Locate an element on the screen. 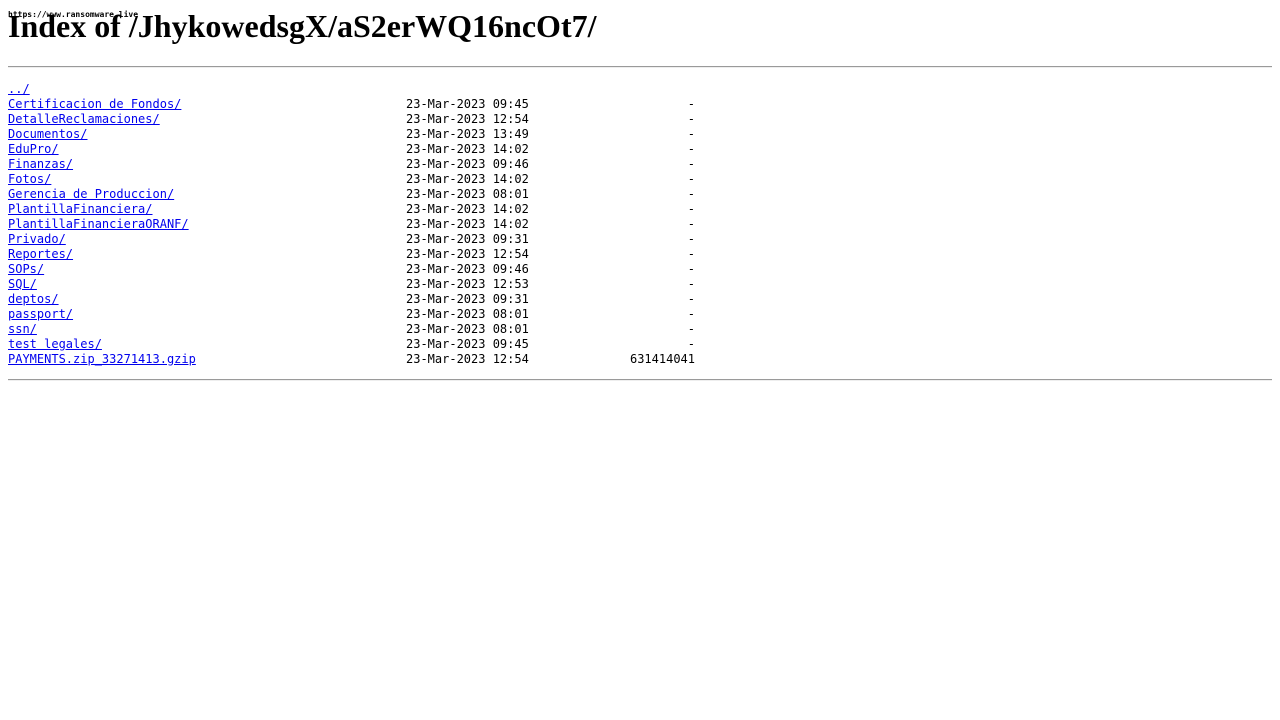 The width and height of the screenshot is (1280, 720). folder-link: Privado/ is located at coordinates (37, 239).